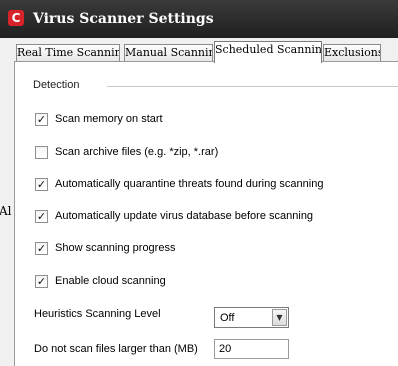  I want to click on heuristics-level-dropdown: Off ▼, so click(251, 317).